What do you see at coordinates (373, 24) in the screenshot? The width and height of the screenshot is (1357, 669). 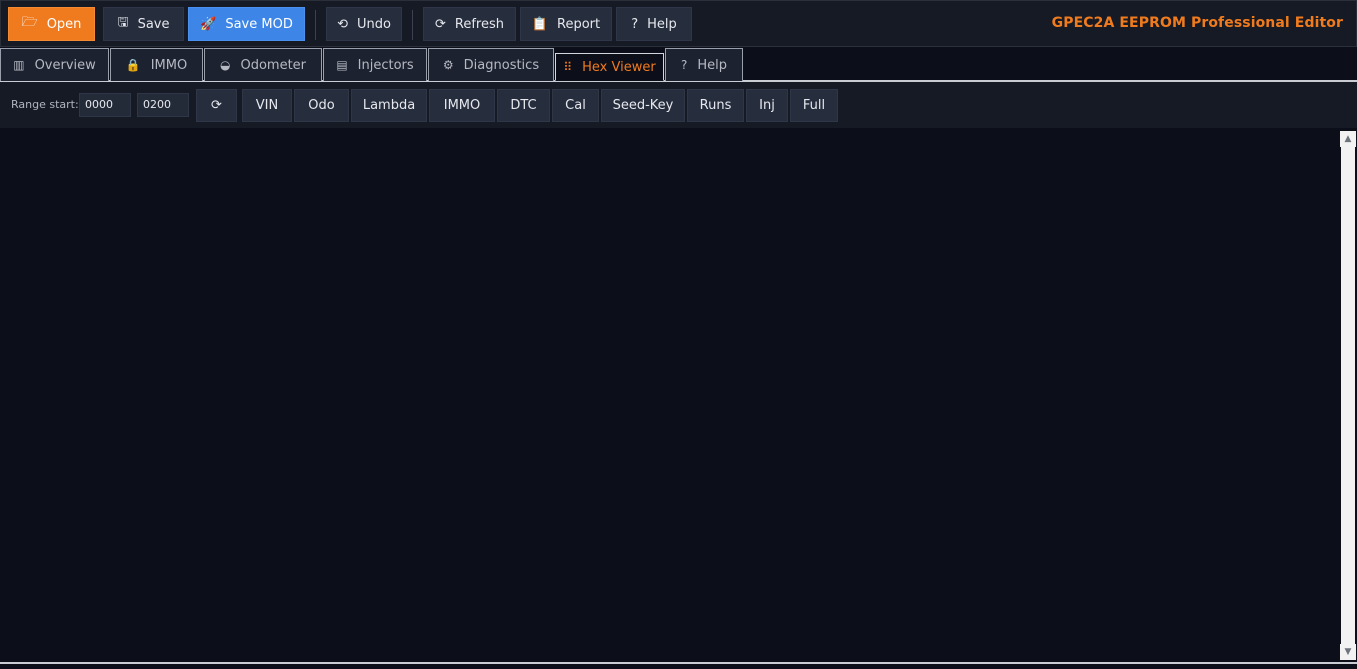 I see `undo-button-label: Undo` at bounding box center [373, 24].